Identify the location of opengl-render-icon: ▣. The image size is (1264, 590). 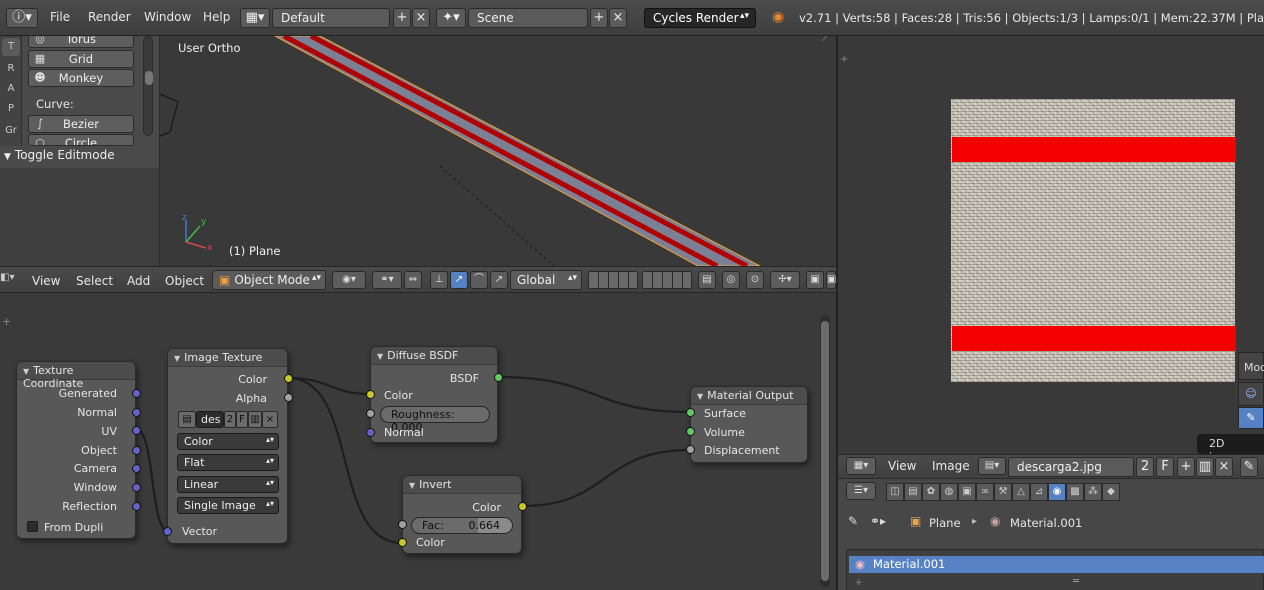
(815, 280).